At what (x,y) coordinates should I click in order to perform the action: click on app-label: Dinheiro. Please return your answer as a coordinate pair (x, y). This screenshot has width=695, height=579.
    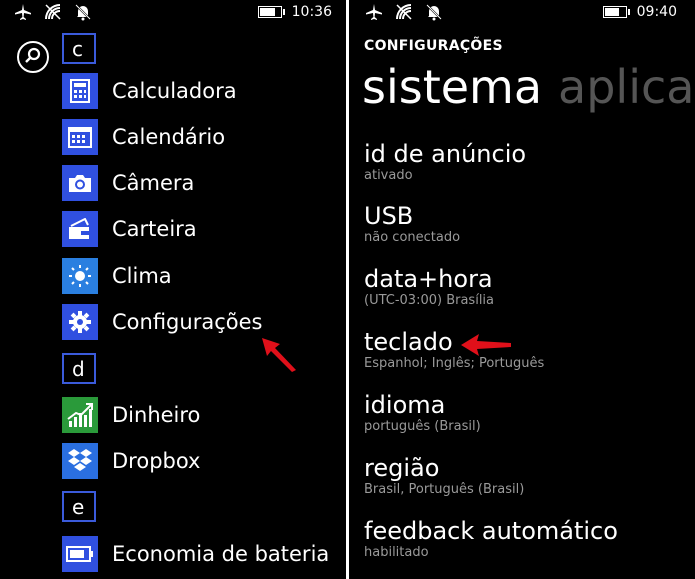
    Looking at the image, I should click on (156, 415).